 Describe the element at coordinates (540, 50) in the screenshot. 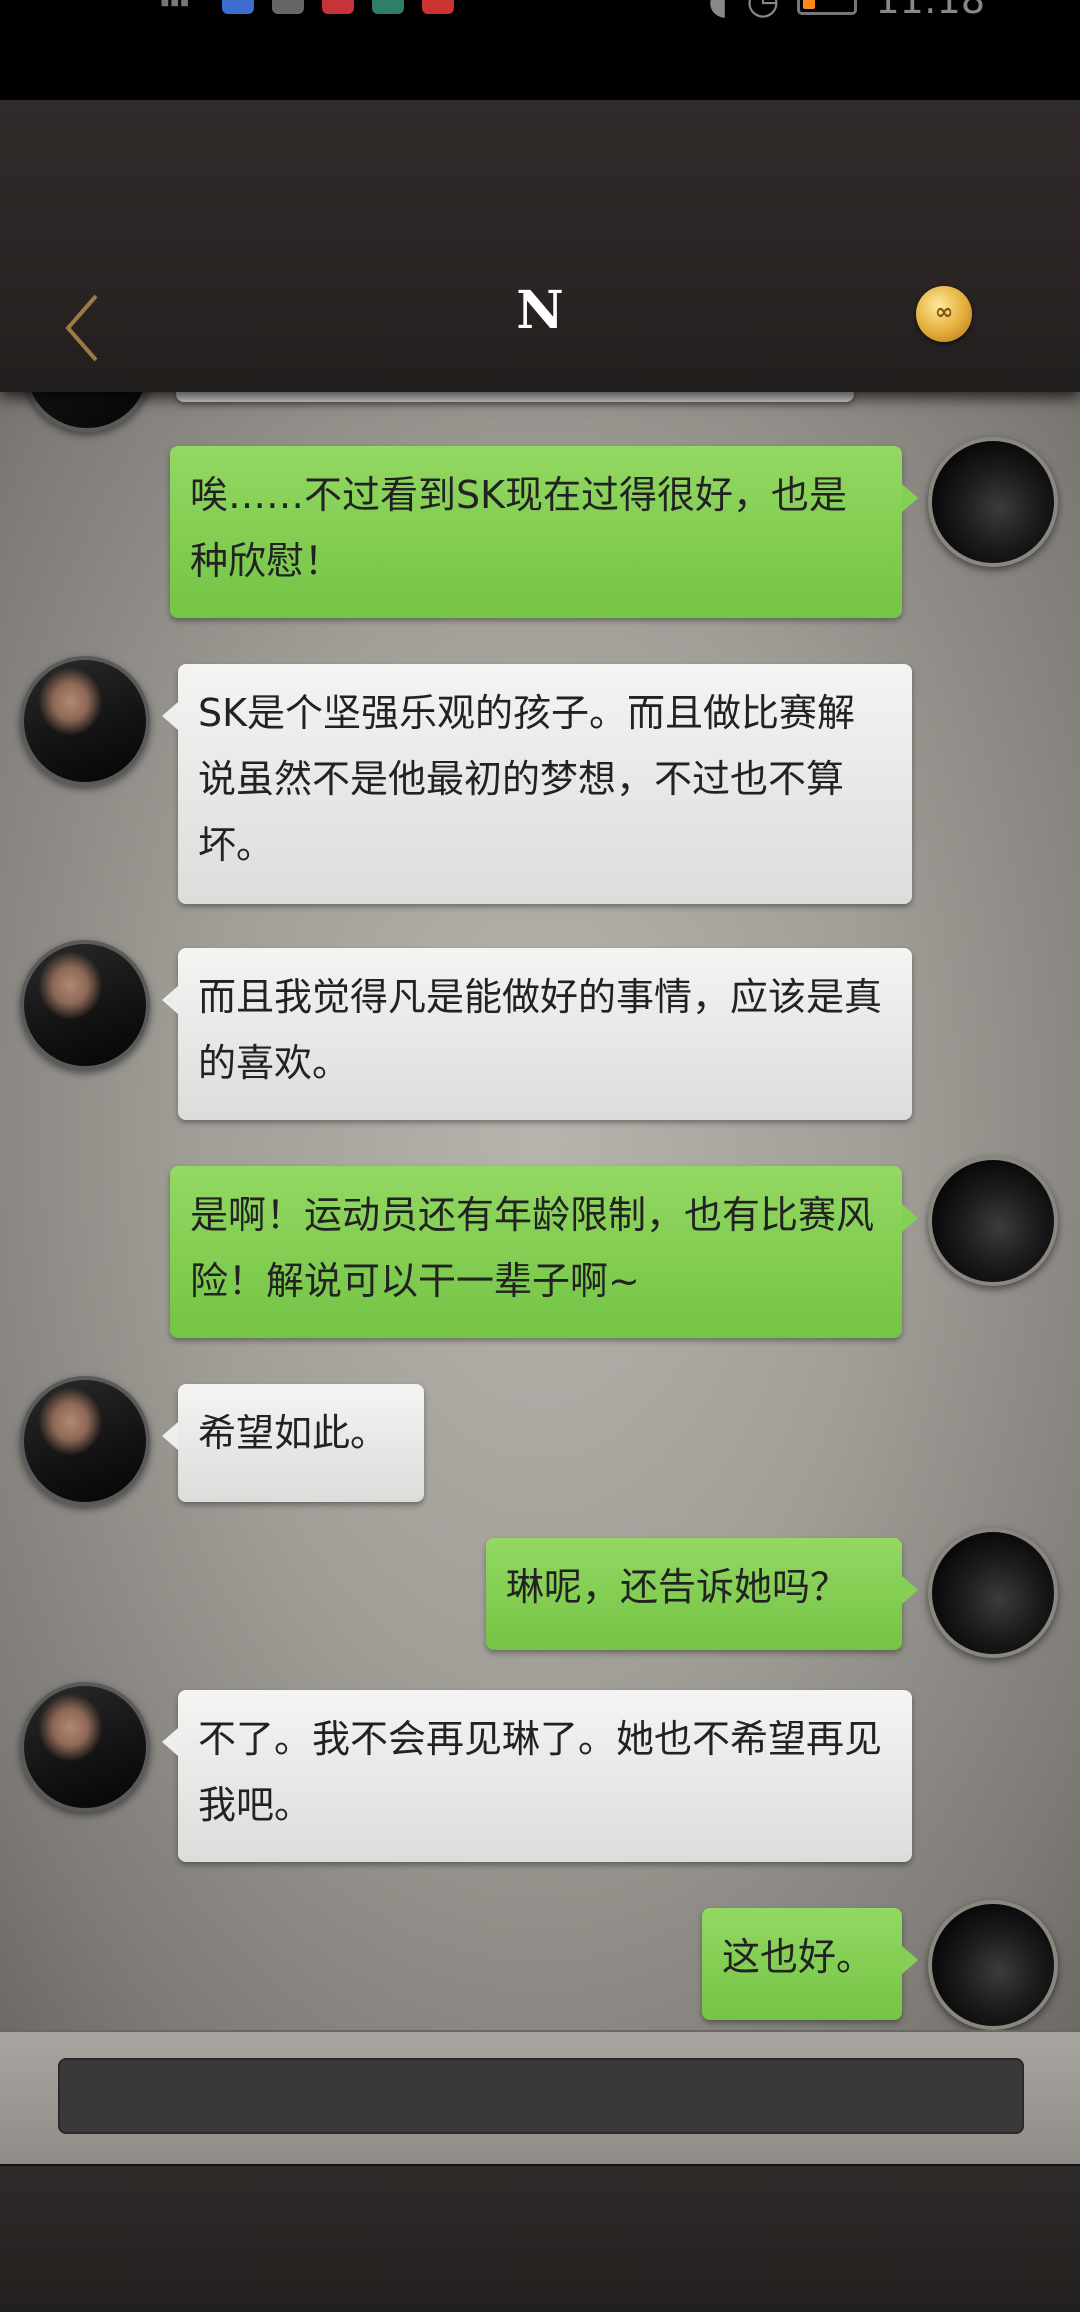

I see `status-bar: ▮▮▮ ◖ ◷ 11:18` at that location.